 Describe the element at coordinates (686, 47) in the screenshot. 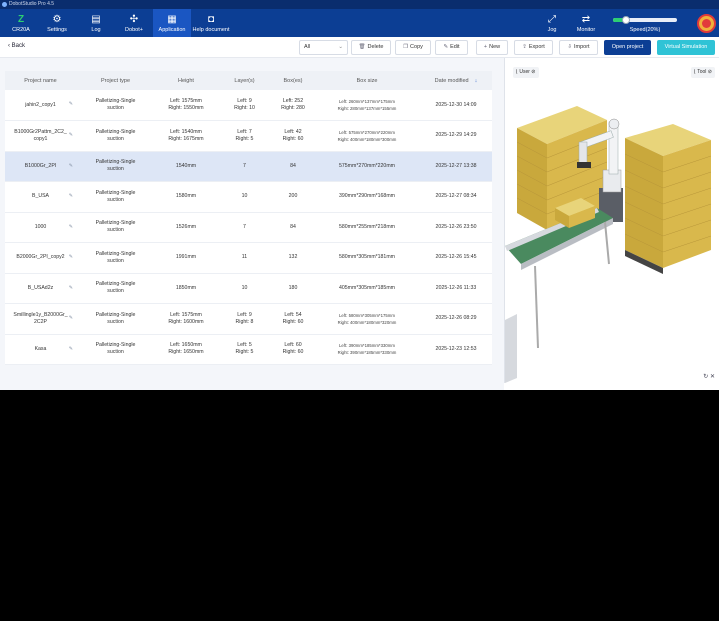

I see `virtual-simulation-button: Virtual Simulation` at that location.